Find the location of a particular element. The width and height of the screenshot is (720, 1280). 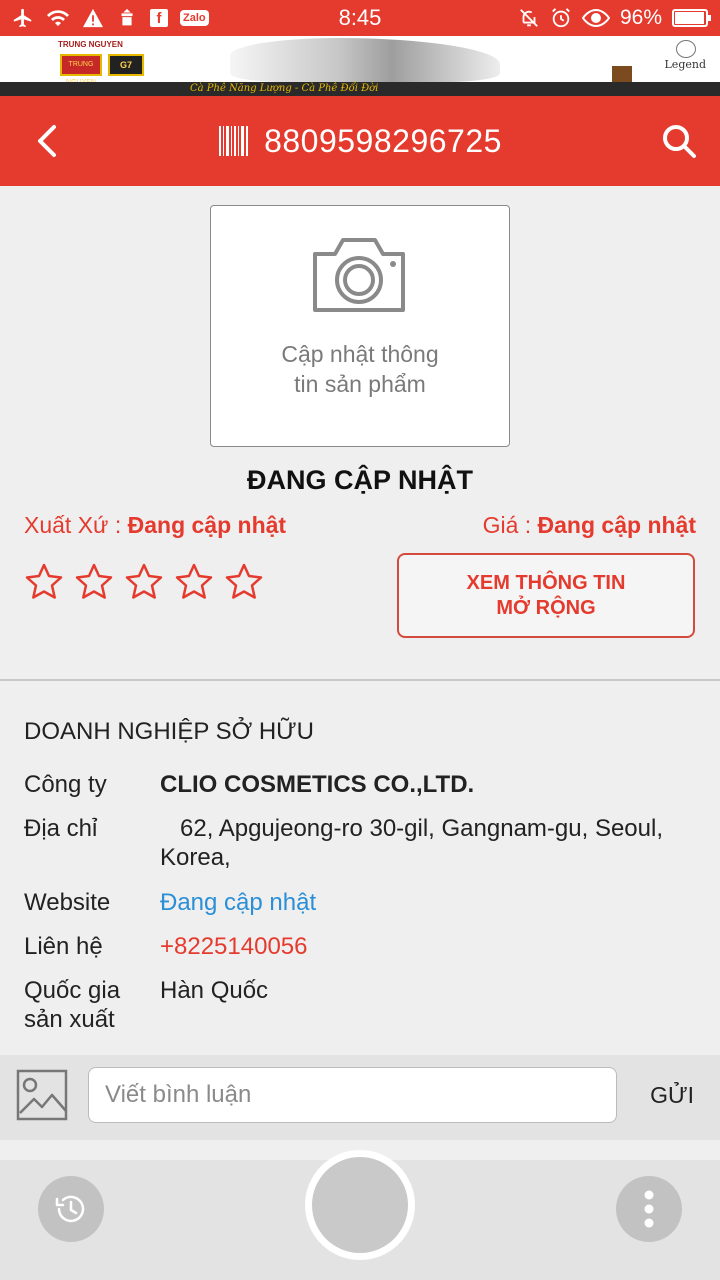

app-bar: 8809598296725 is located at coordinates (360, 141).